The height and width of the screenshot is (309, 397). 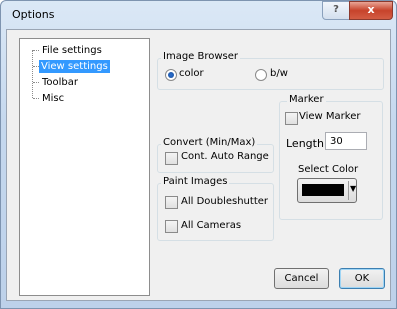 I want to click on bw-radio, so click(x=261, y=75).